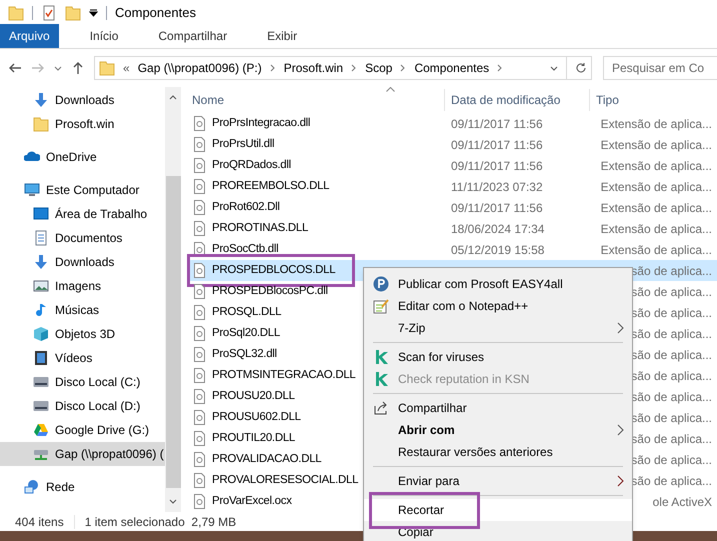 Image resolution: width=717 pixels, height=541 pixels. Describe the element at coordinates (155, 13) in the screenshot. I see `window-title: Componentes` at that location.